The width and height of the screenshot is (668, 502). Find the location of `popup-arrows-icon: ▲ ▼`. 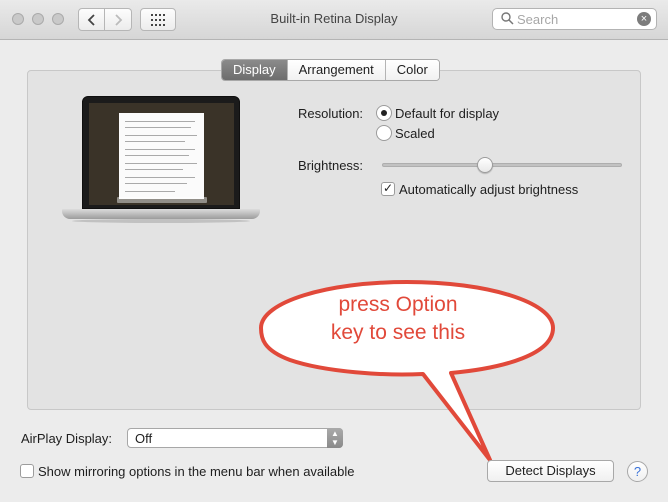

popup-arrows-icon: ▲ ▼ is located at coordinates (335, 438).